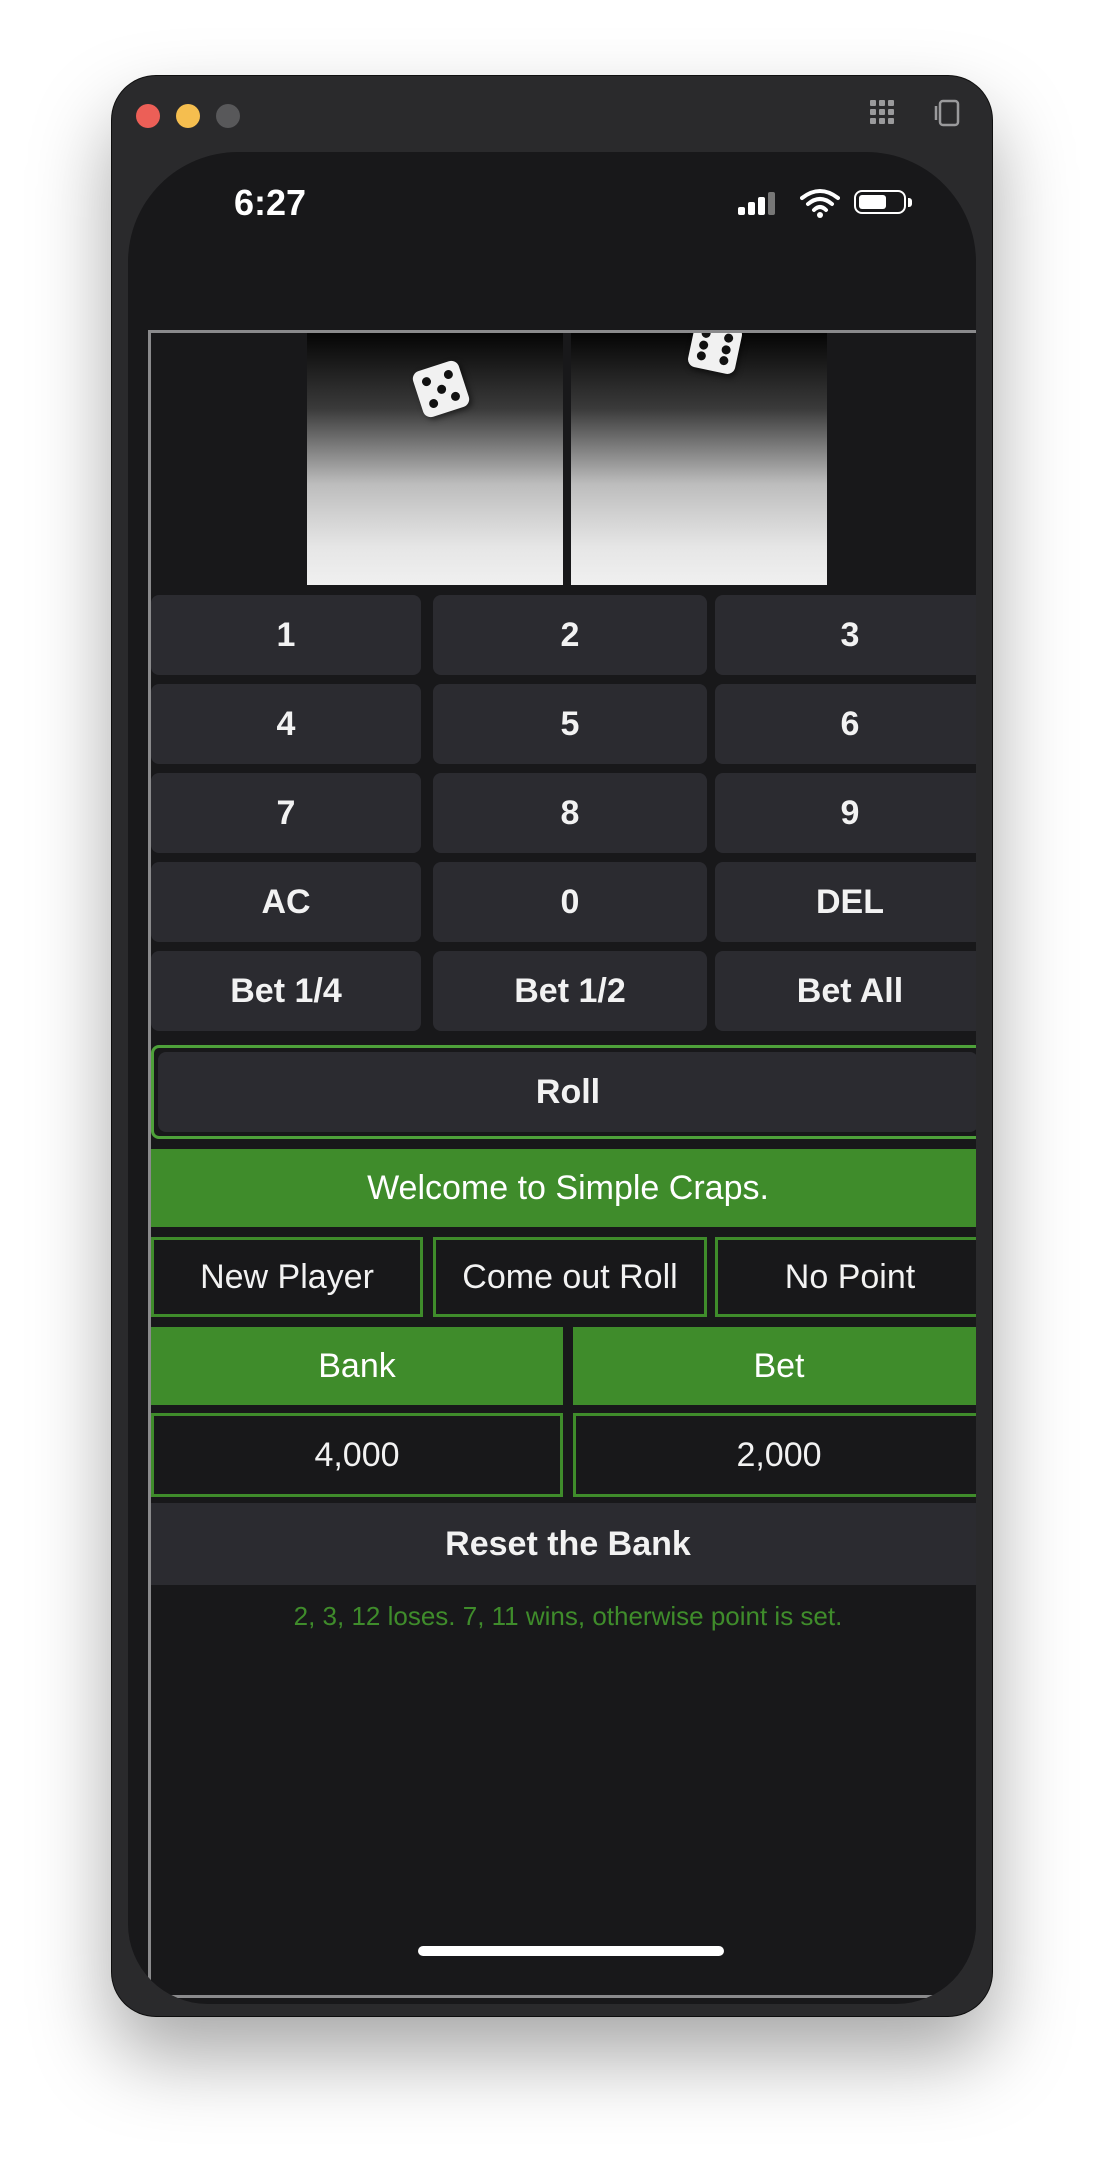 This screenshot has height=2164, width=1104. Describe the element at coordinates (567, 1092) in the screenshot. I see `roll-button-label: Roll` at that location.